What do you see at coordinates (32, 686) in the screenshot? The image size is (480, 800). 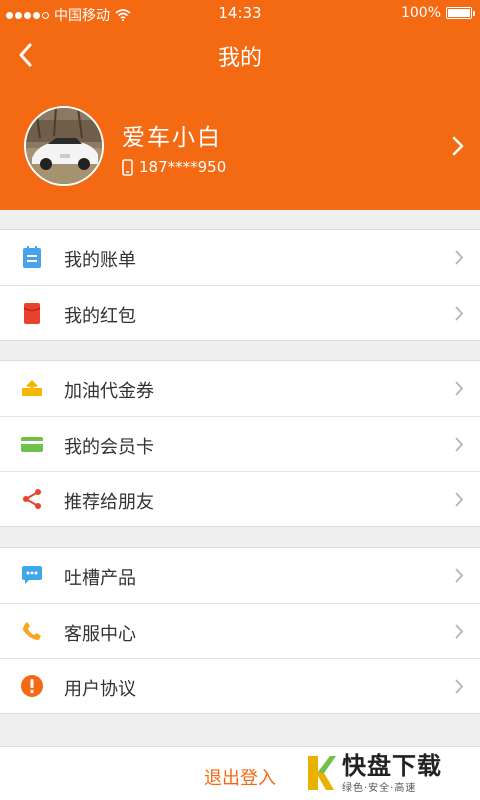 I see `info-icon` at bounding box center [32, 686].